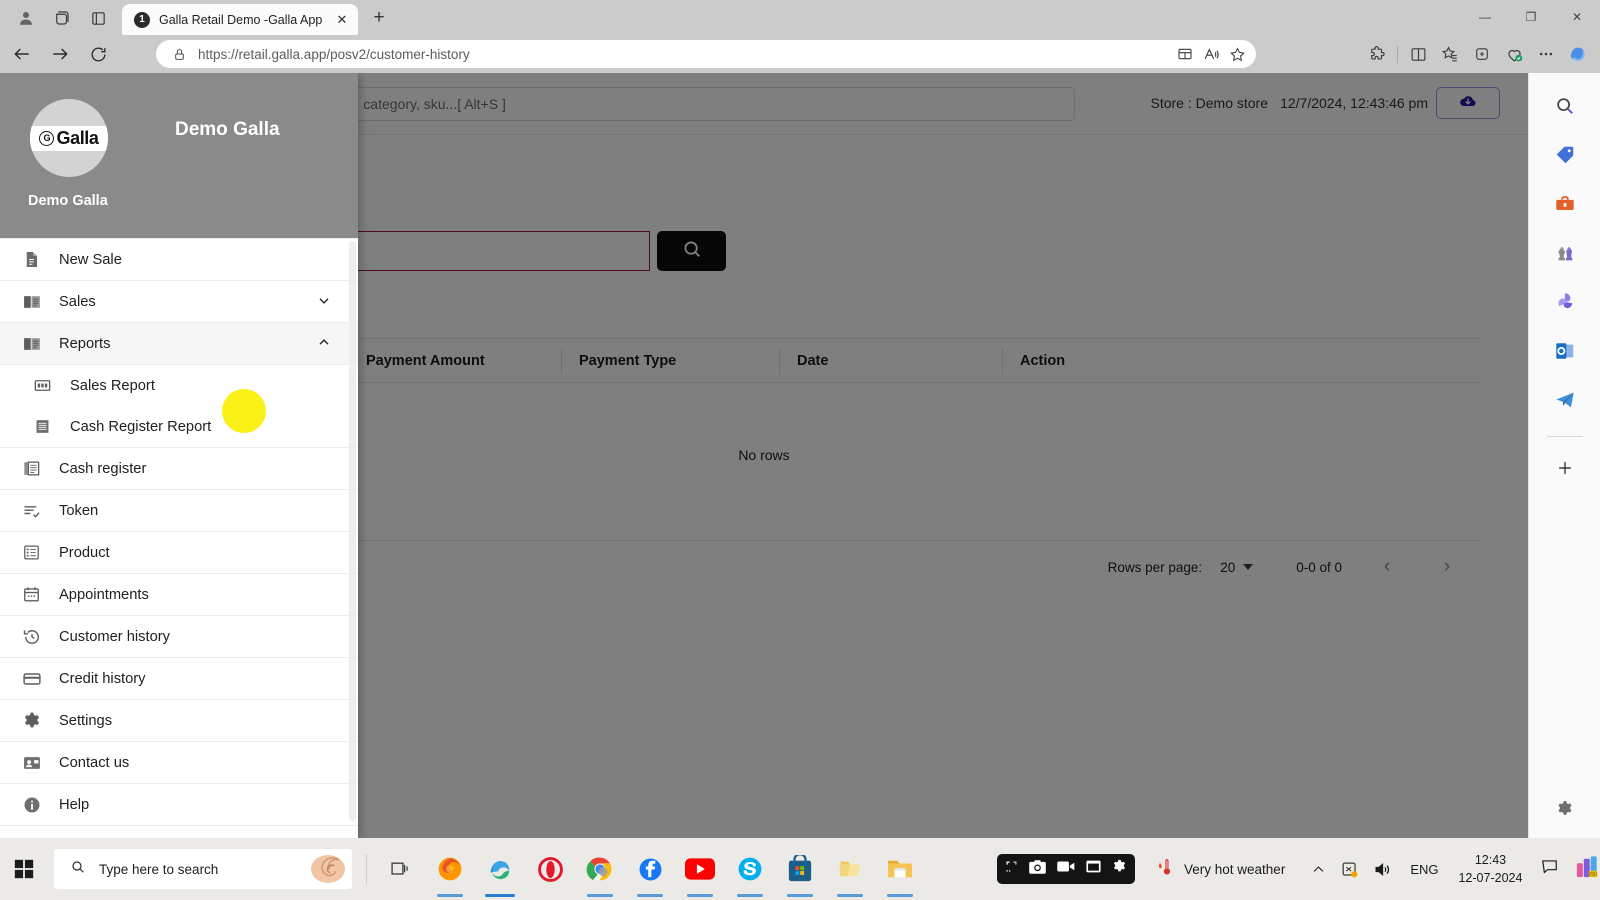 This screenshot has width=1600, height=900. I want to click on games-icon, so click(1565, 253).